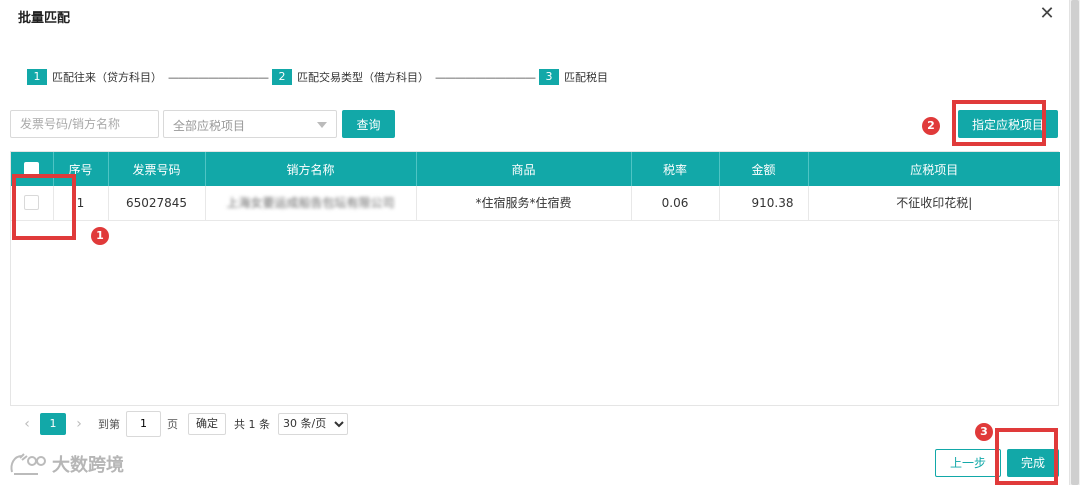 The height and width of the screenshot is (485, 1080). Describe the element at coordinates (157, 203) in the screenshot. I see `invoice-number: 65027845` at that location.